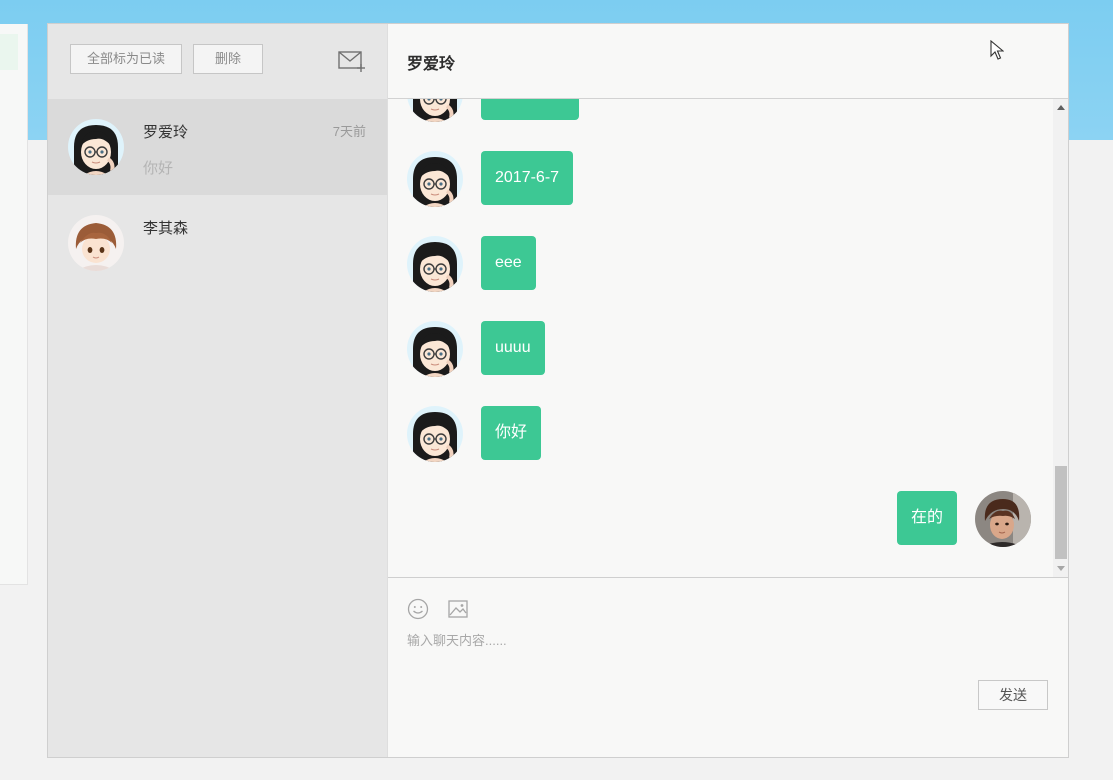  I want to click on message-item: eee, so click(720, 264).